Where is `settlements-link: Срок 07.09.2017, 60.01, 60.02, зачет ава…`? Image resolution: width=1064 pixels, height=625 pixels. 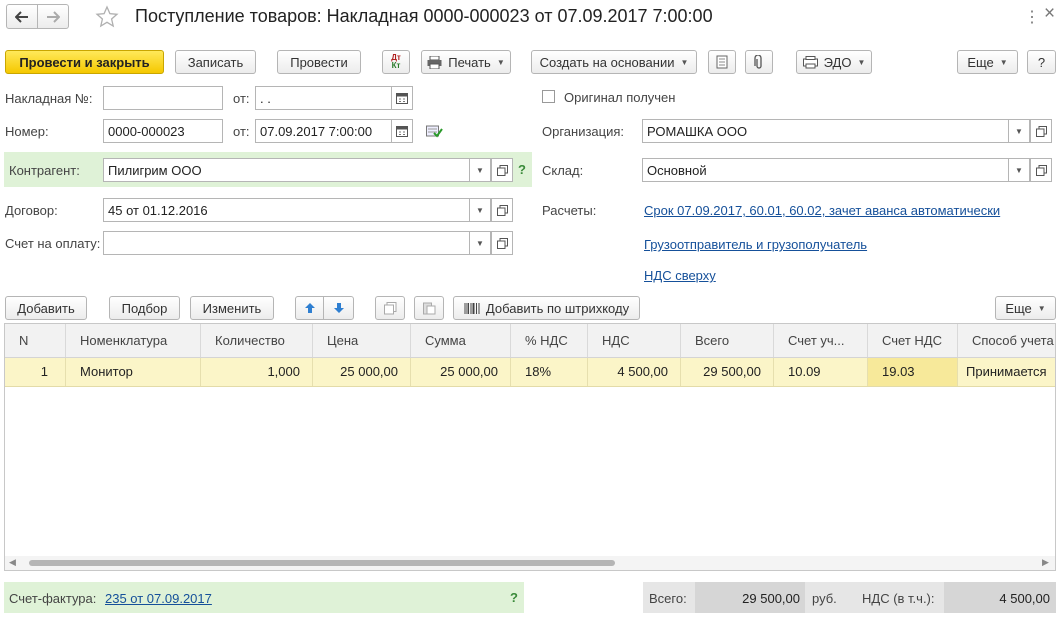 settlements-link: Срок 07.09.2017, 60.01, 60.02, зачет ава… is located at coordinates (822, 210).